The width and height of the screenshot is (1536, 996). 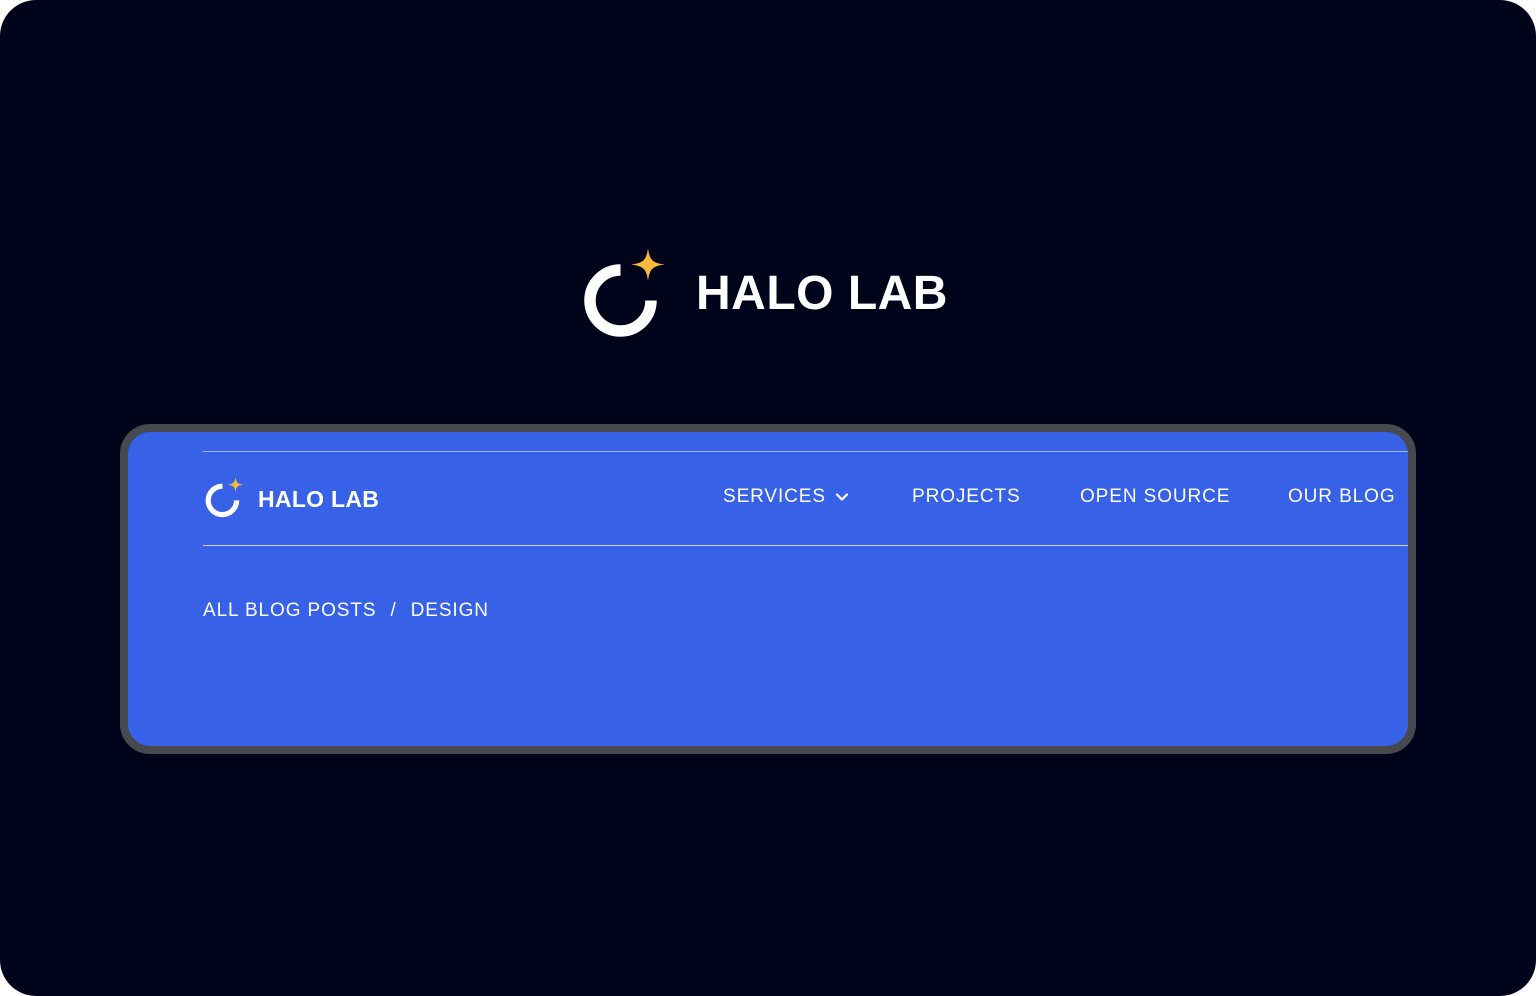 I want to click on header-top-divider, so click(x=805, y=451).